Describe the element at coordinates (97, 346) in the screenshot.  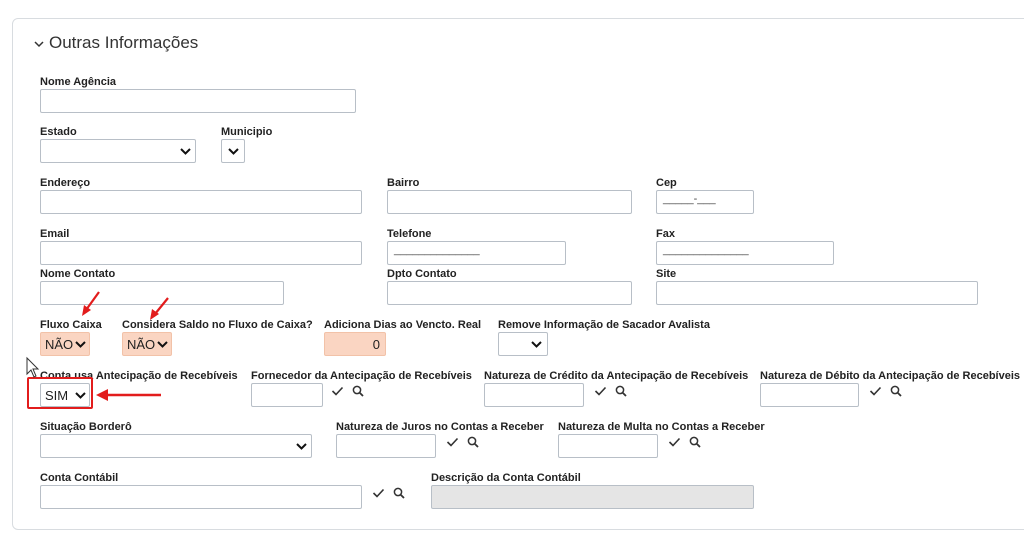
I see `annotation-overlay` at that location.